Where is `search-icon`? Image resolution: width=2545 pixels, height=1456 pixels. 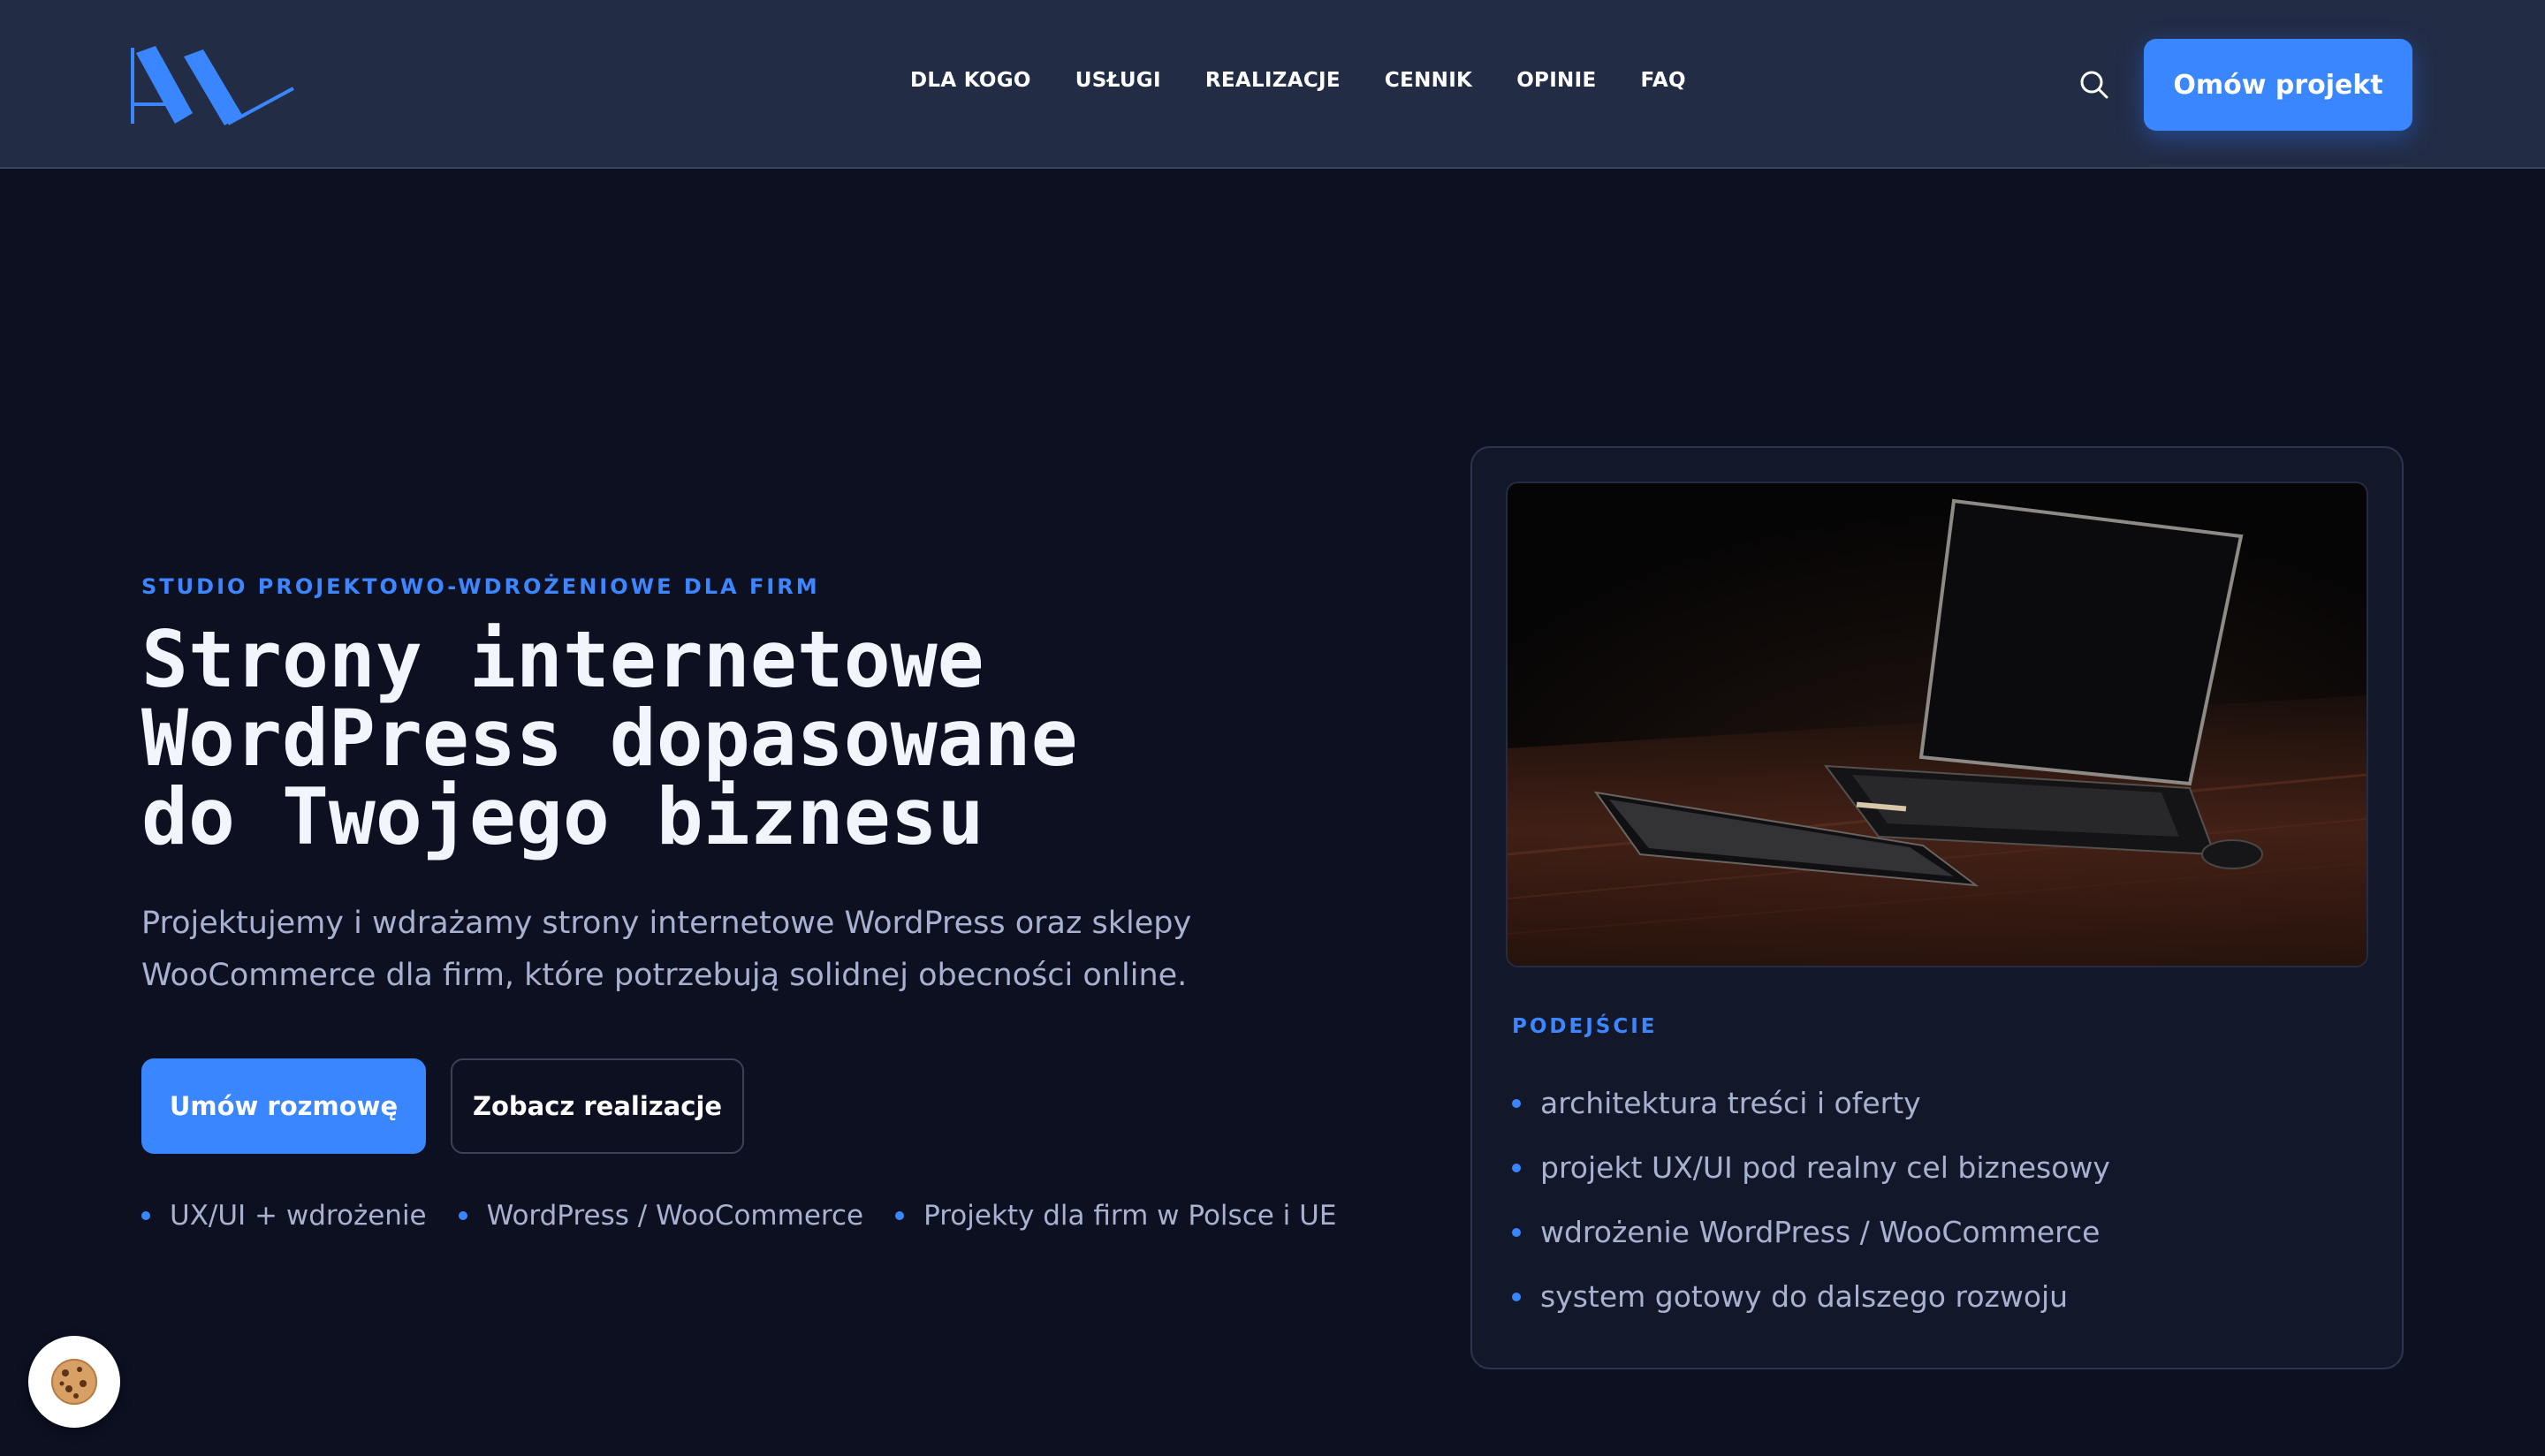
search-icon is located at coordinates (2094, 85).